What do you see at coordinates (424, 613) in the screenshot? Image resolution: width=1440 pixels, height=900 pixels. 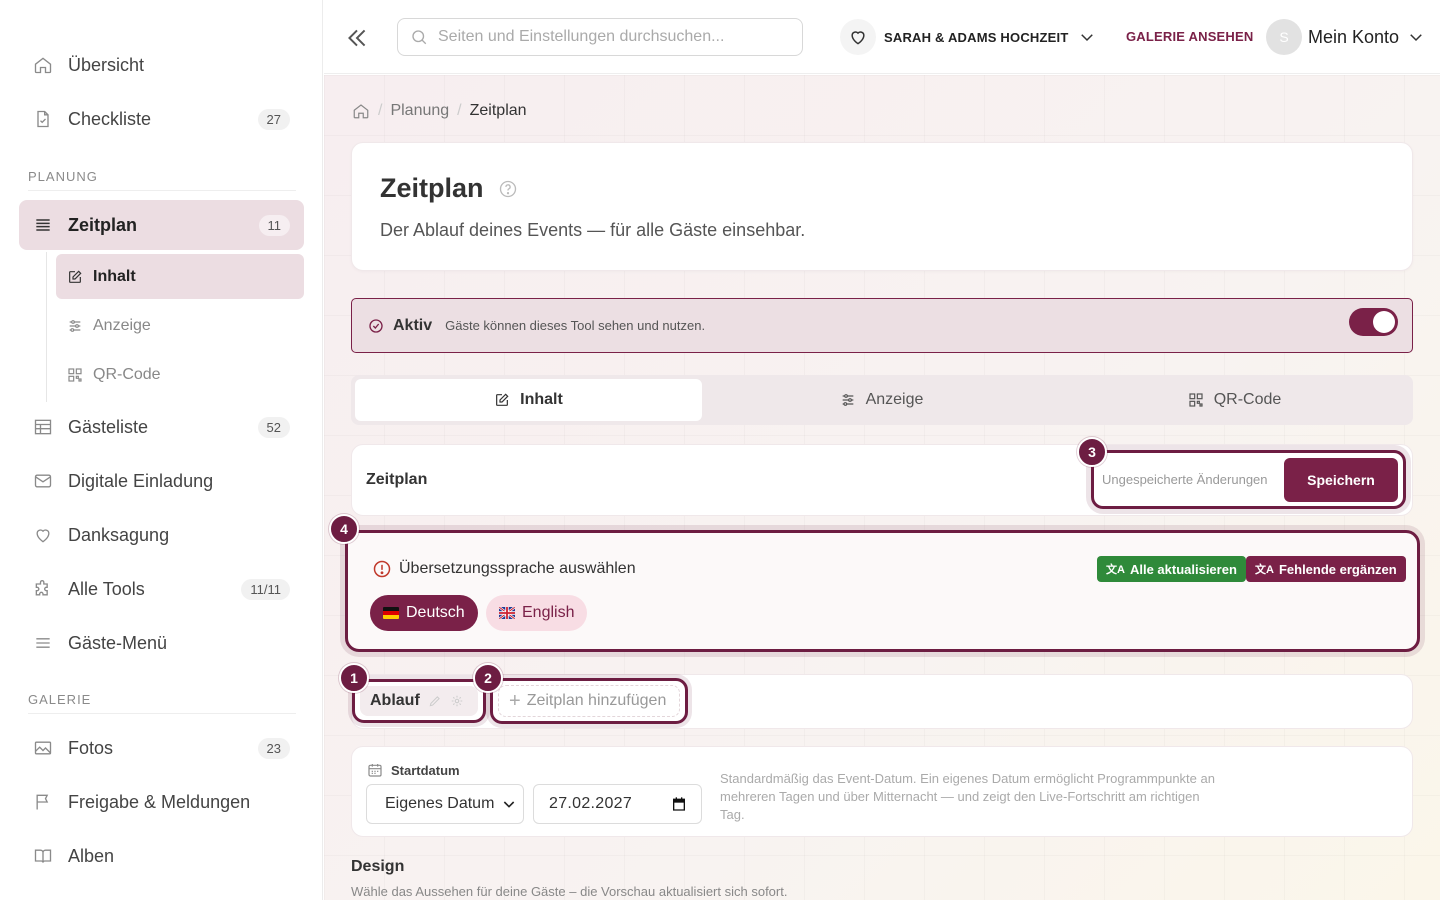 I see `language-chip-deutsch: Deutsch` at bounding box center [424, 613].